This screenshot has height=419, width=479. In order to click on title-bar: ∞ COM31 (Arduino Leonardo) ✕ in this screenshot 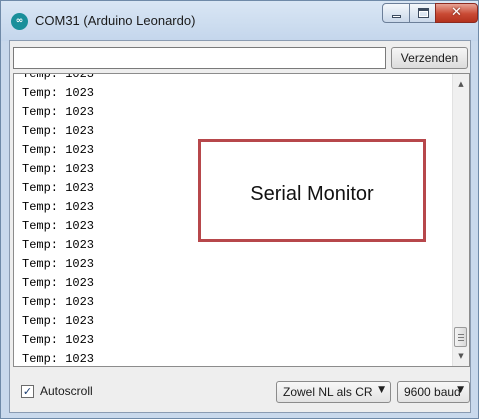, I will do `click(239, 21)`.